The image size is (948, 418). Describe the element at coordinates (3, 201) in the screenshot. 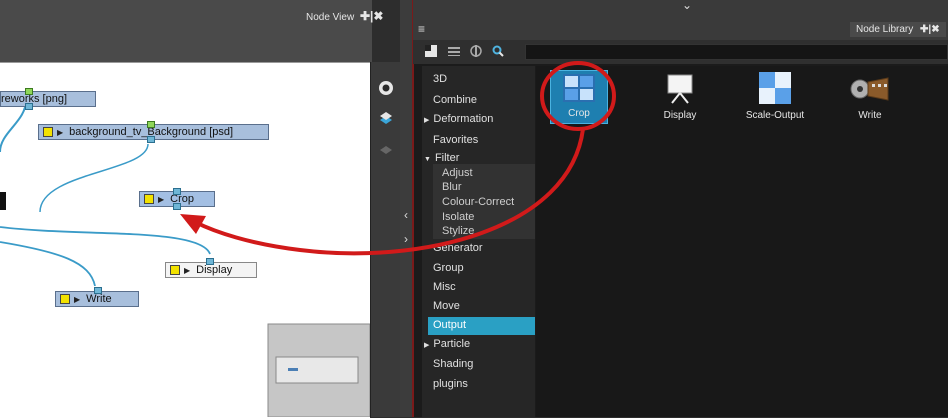

I see `offscreen-node-edge` at that location.